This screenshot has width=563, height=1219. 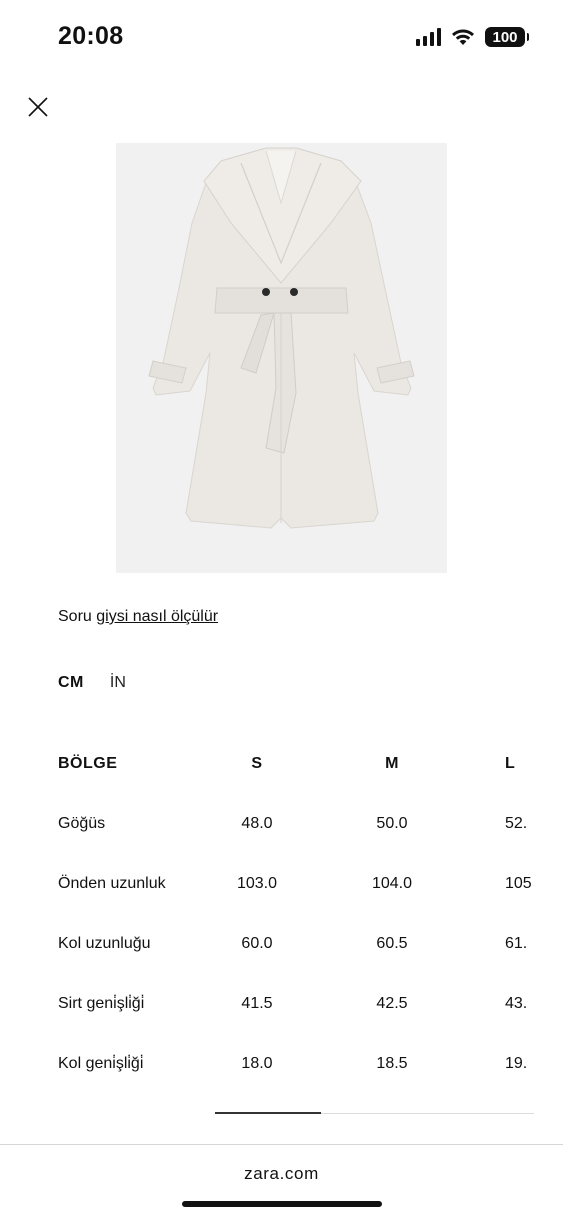 I want to click on battery-icon: 100, so click(x=507, y=37).